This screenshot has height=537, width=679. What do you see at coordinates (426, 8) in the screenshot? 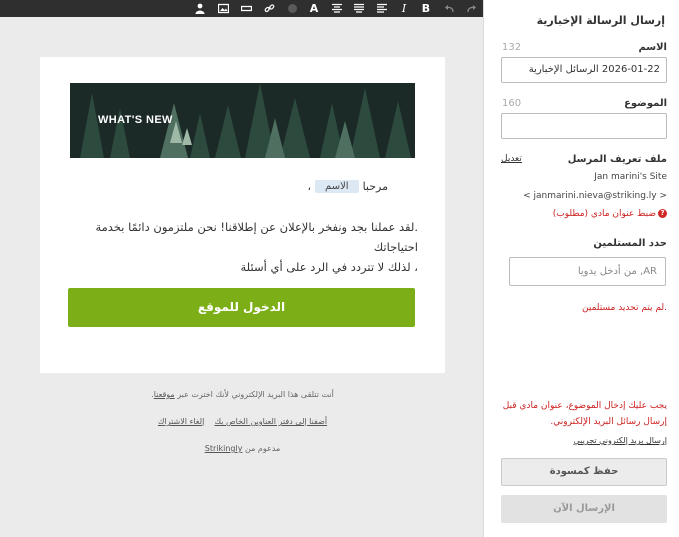
I see `bold-icon: B` at bounding box center [426, 8].